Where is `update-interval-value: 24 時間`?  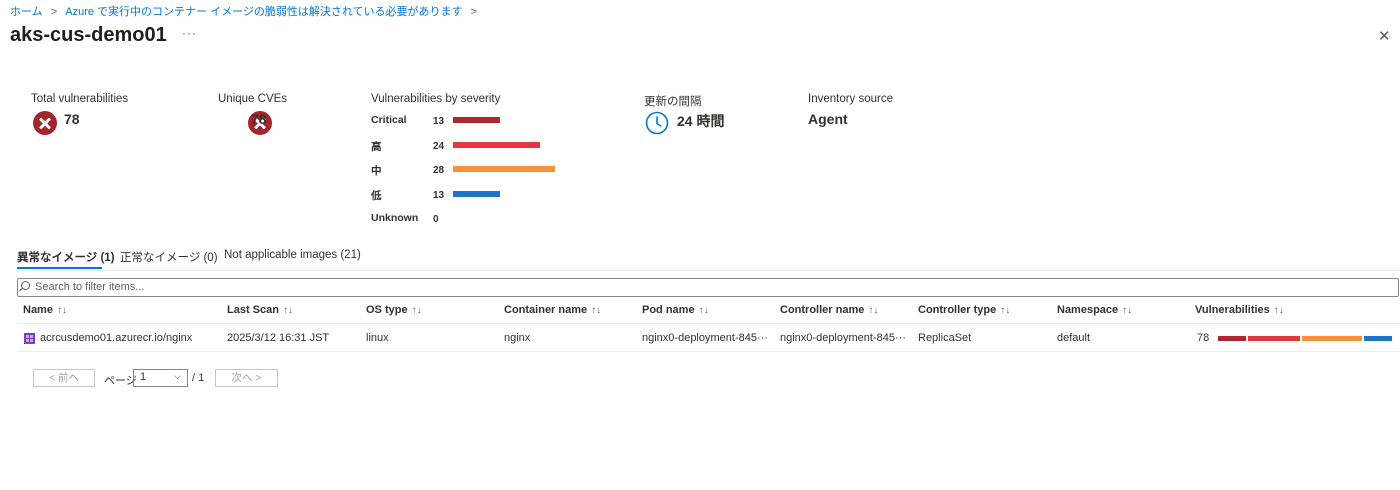 update-interval-value: 24 時間 is located at coordinates (701, 121).